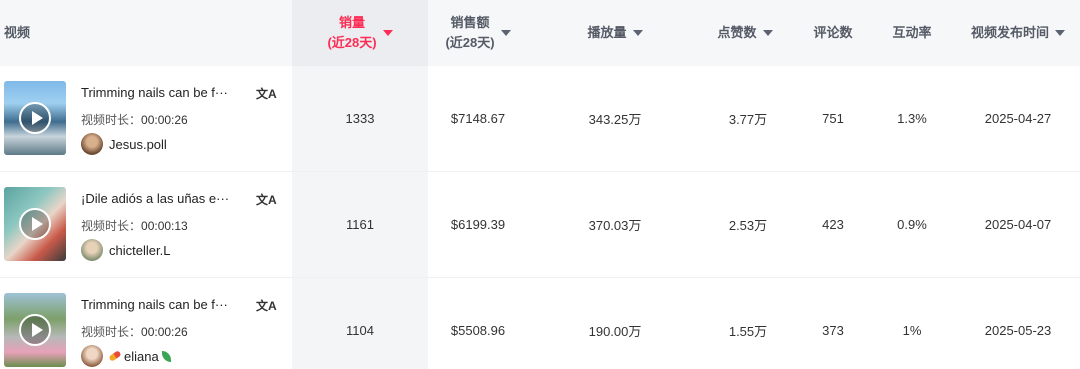 Image resolution: width=1080 pixels, height=369 pixels. I want to click on column-header-publish-time: 视频发布时间, so click(1018, 33).